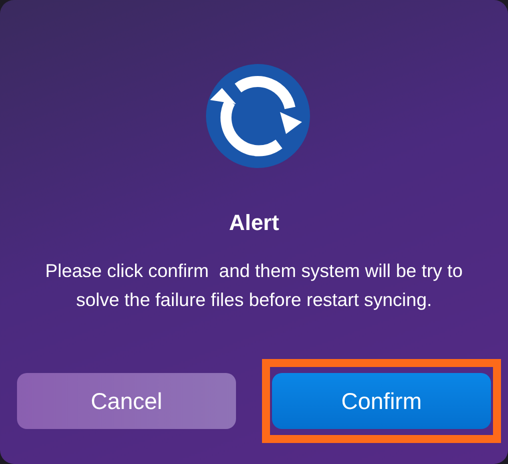  What do you see at coordinates (126, 401) in the screenshot?
I see `cancel-button: Cancel` at bounding box center [126, 401].